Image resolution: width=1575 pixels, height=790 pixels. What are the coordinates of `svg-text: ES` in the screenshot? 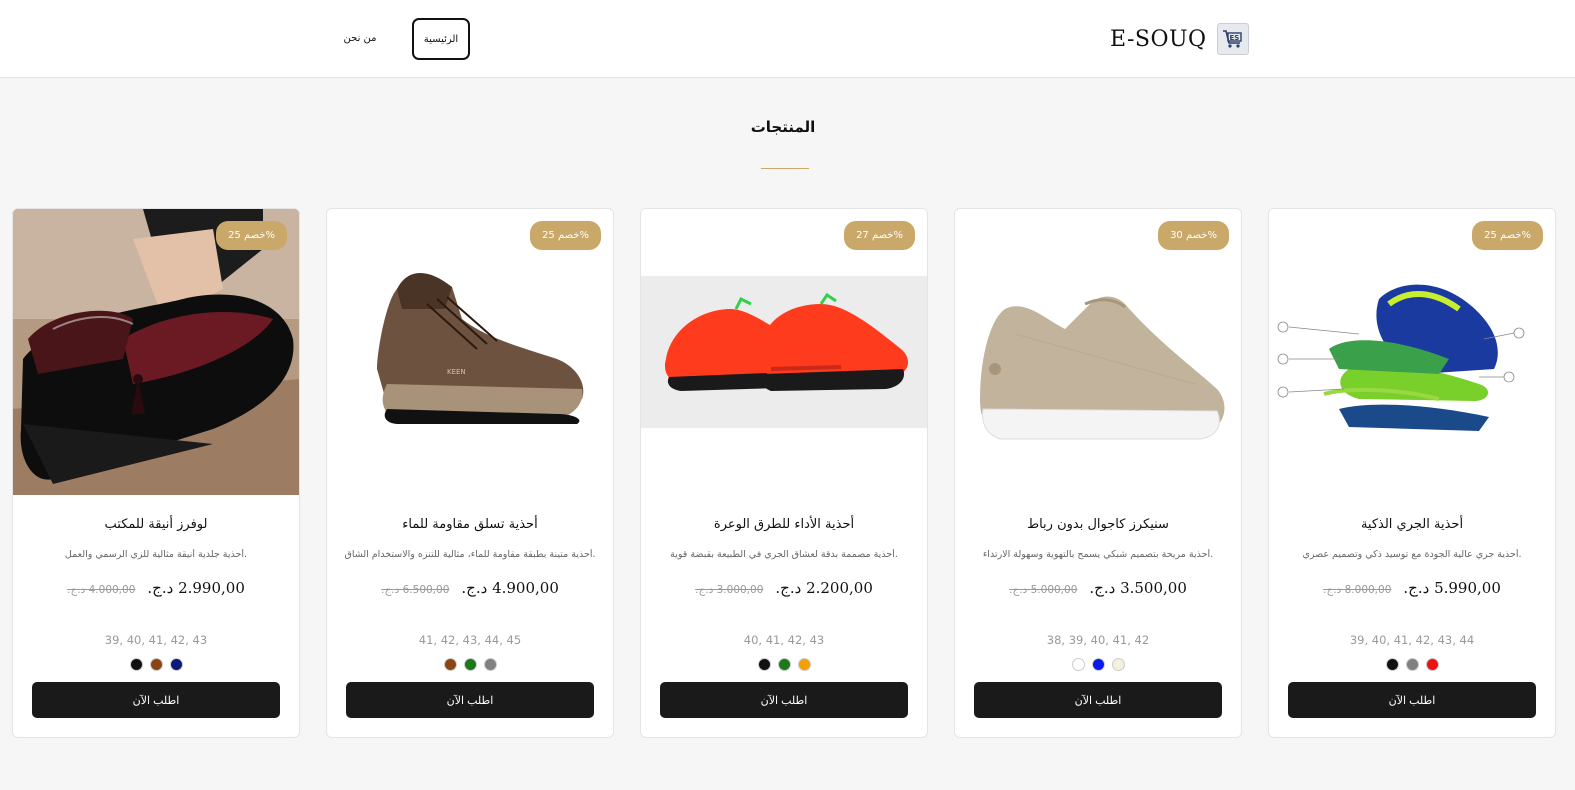 It's located at (1234, 38).